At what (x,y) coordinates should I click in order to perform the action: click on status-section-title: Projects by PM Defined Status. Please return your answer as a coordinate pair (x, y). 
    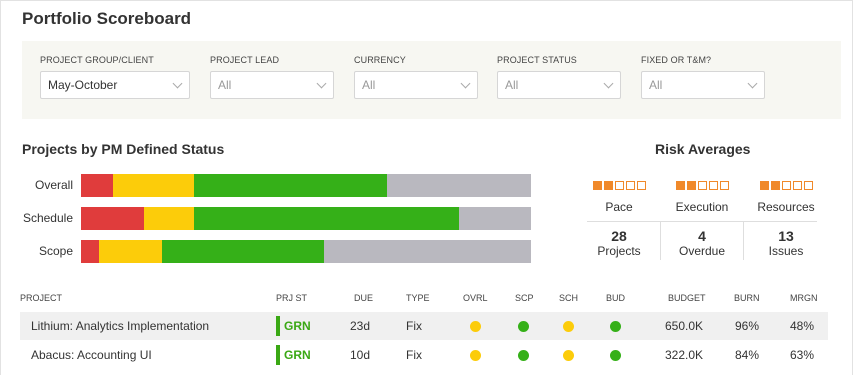
    Looking at the image, I should click on (123, 149).